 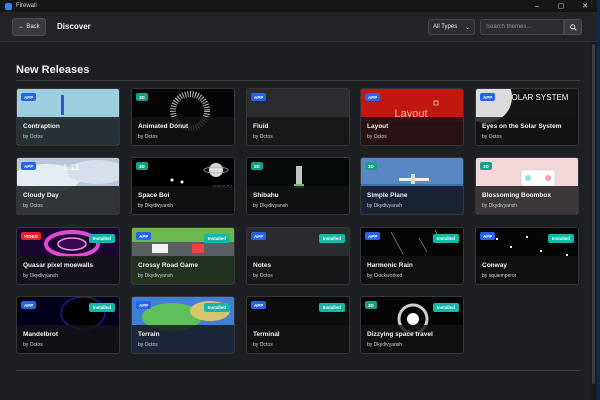 I want to click on type-filter-select: All Types ⌄, so click(x=451, y=27).